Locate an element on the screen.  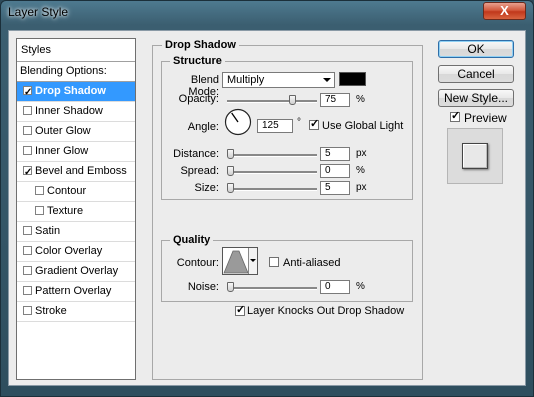
spread-slider-track is located at coordinates (272, 172).